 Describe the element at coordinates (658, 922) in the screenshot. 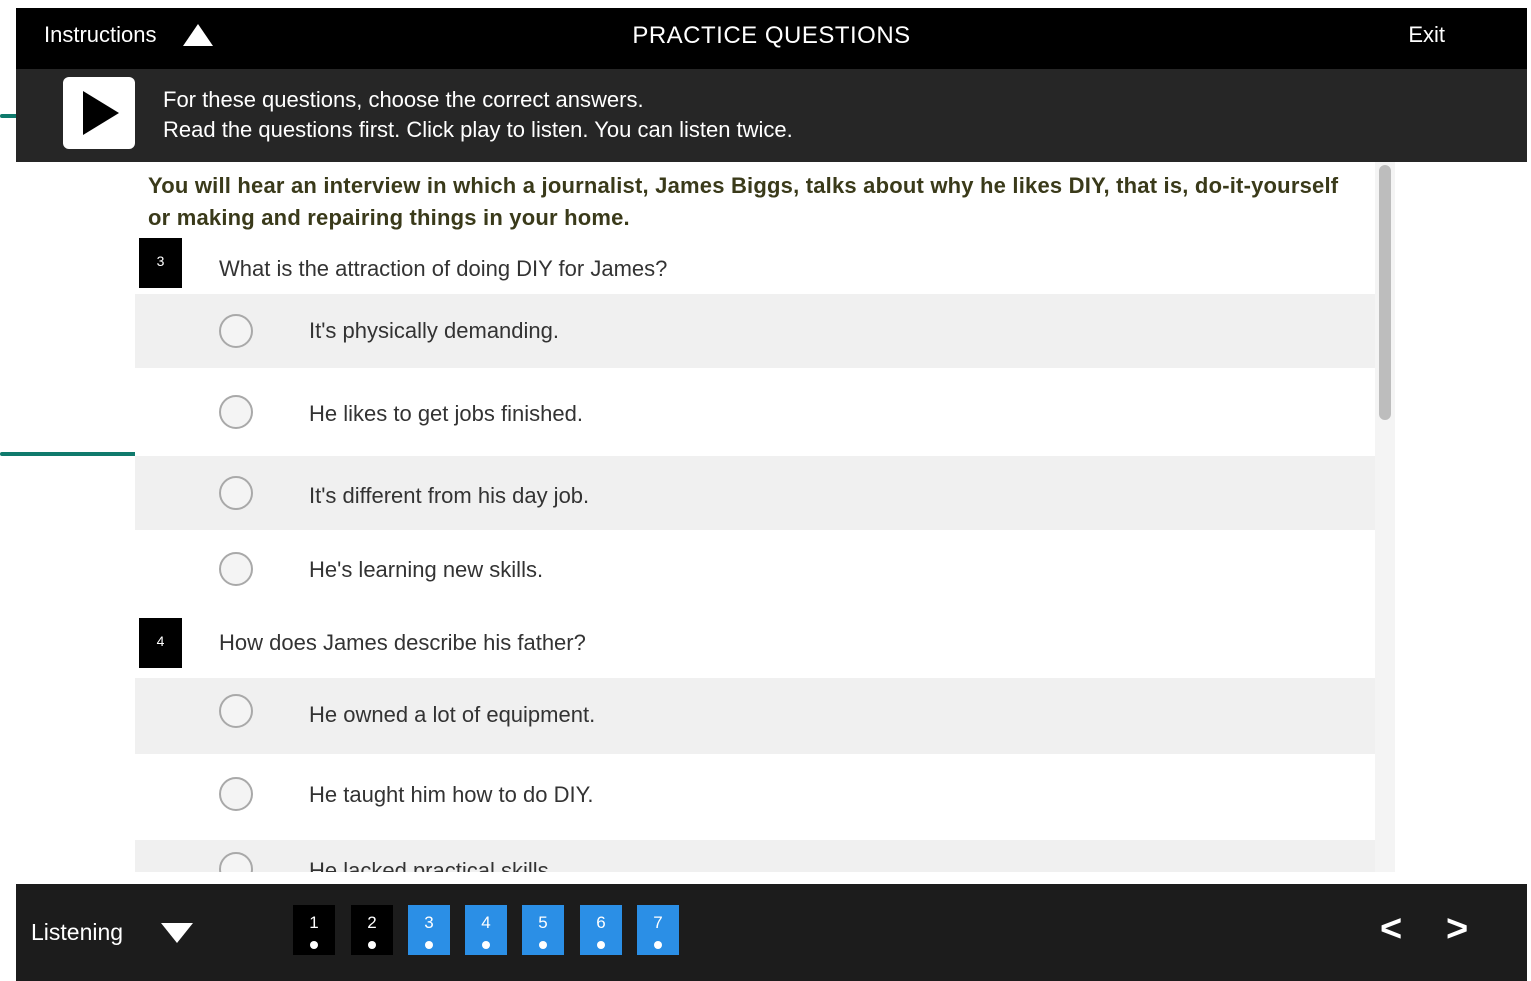

I see `question-nav-label: 7` at that location.